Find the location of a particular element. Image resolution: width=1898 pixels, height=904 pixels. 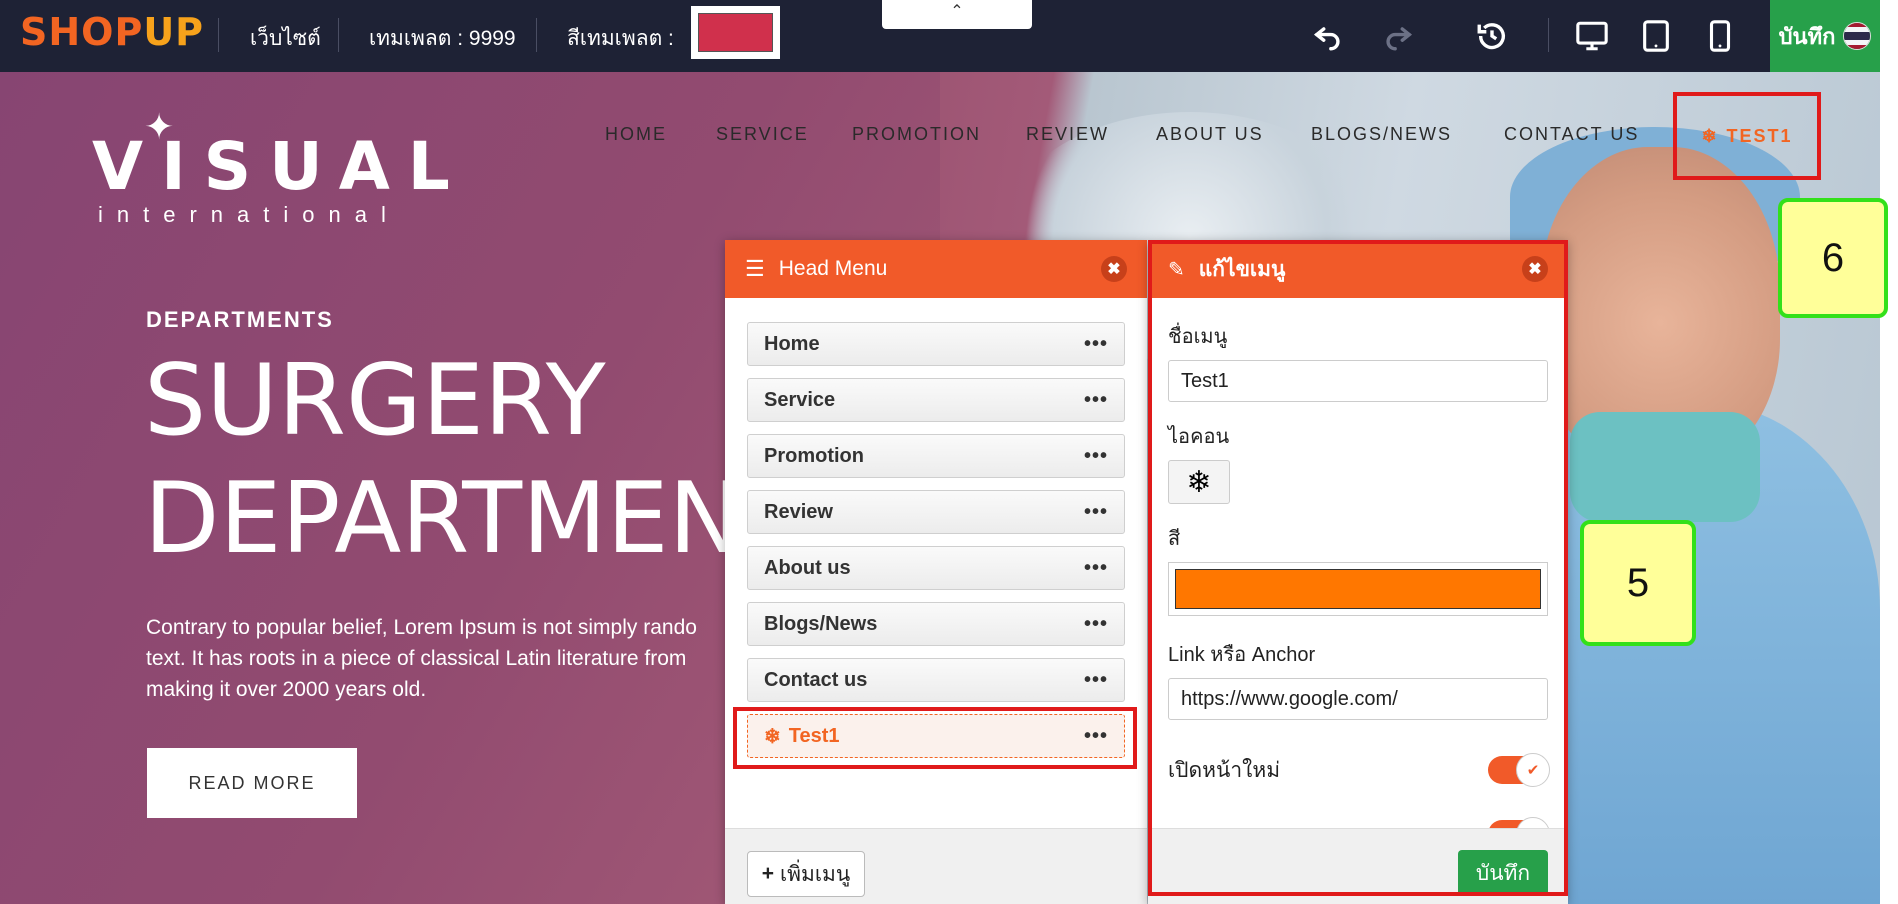

close-edit-menu-button: ✖ is located at coordinates (1535, 269).